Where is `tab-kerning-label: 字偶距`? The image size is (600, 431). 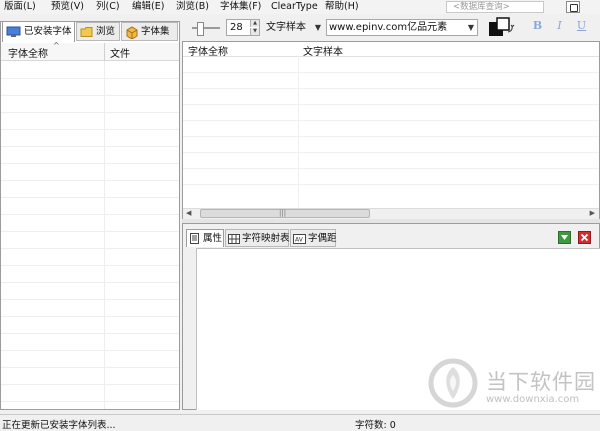 tab-kerning-label: 字偶距 is located at coordinates (322, 238).